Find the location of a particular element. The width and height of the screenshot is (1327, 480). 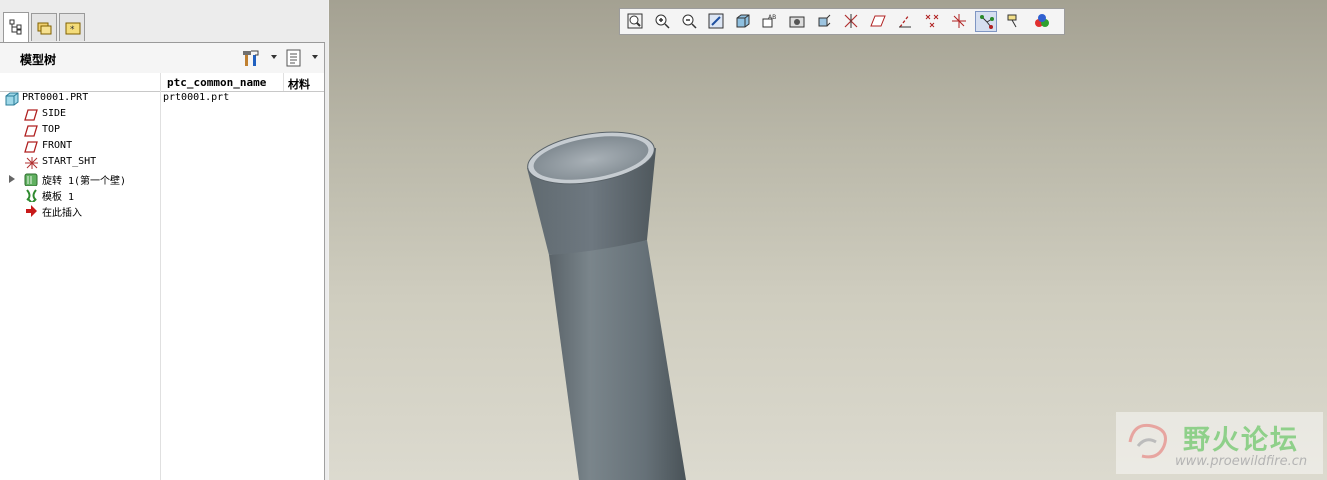

folder-browser-tab is located at coordinates (44, 27).